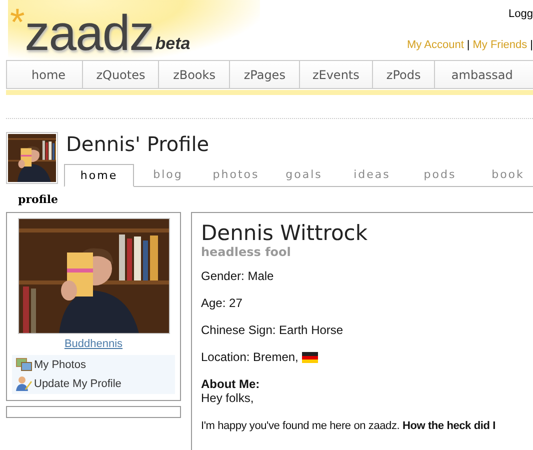 Image resolution: width=533 pixels, height=450 pixels. What do you see at coordinates (284, 233) in the screenshot?
I see `profile-name: Dennis Wittrock` at bounding box center [284, 233].